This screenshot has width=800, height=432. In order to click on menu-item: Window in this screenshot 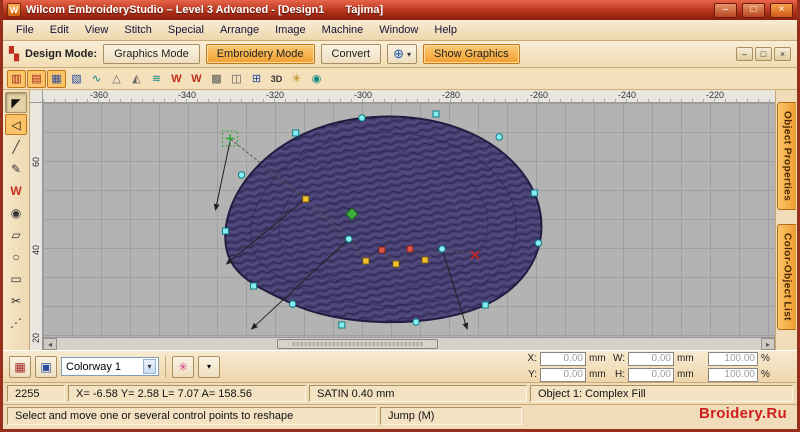, I will do `click(398, 30)`.